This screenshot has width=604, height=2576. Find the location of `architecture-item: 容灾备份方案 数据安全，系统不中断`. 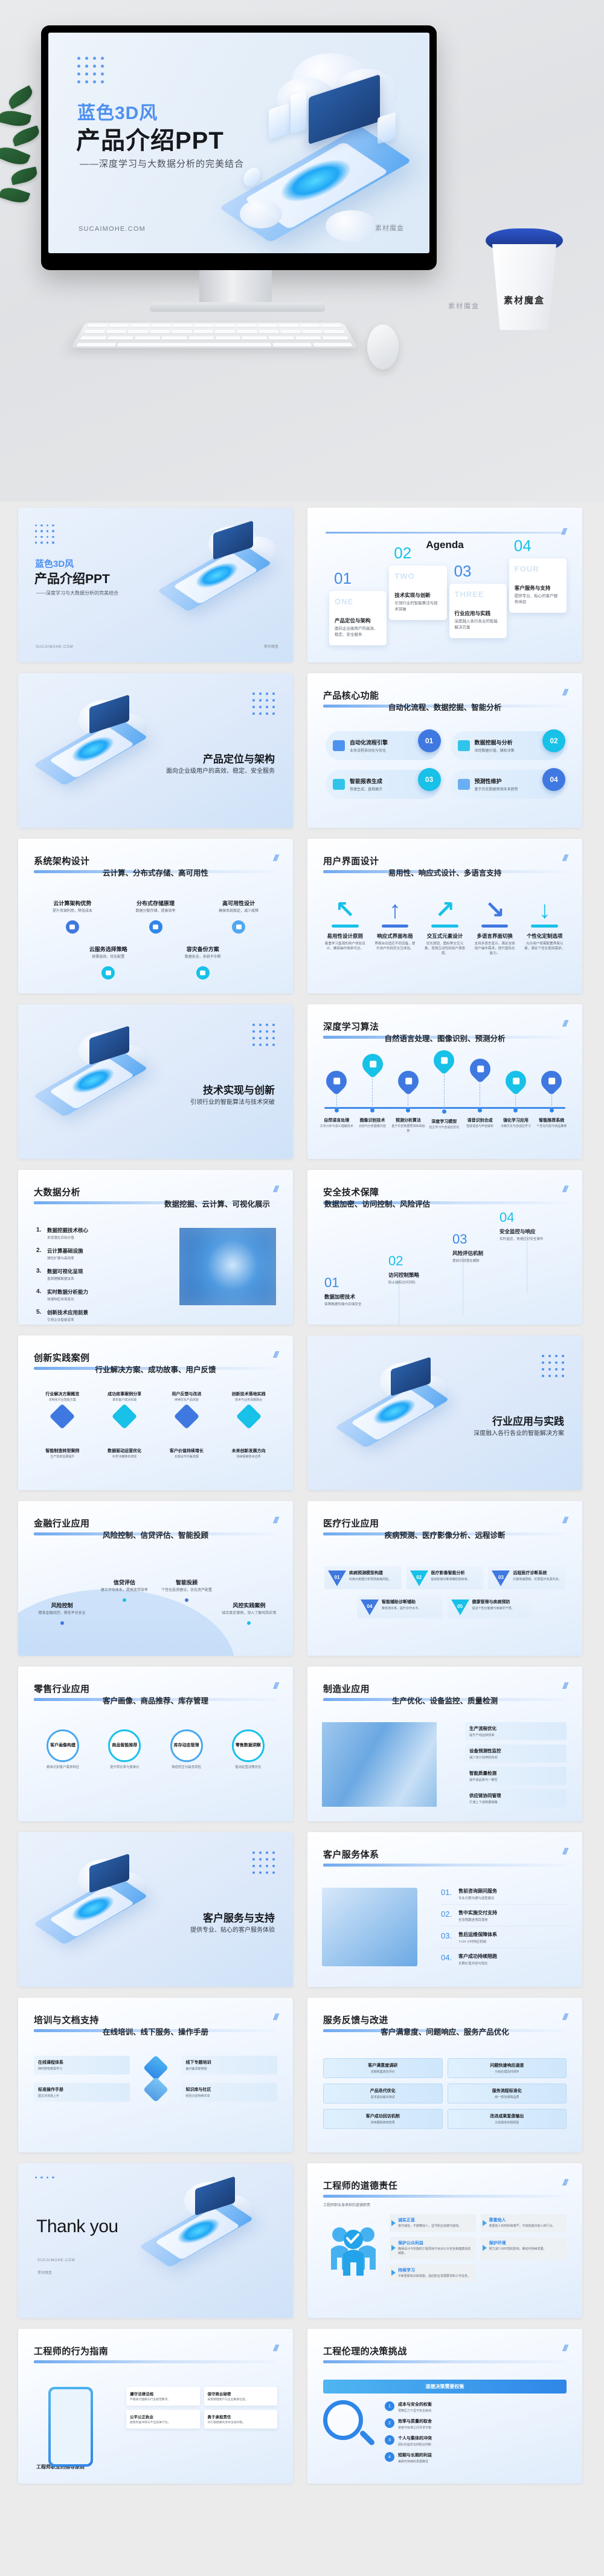

architecture-item: 容灾备份方案 数据安全，系统不中断 is located at coordinates (203, 963).